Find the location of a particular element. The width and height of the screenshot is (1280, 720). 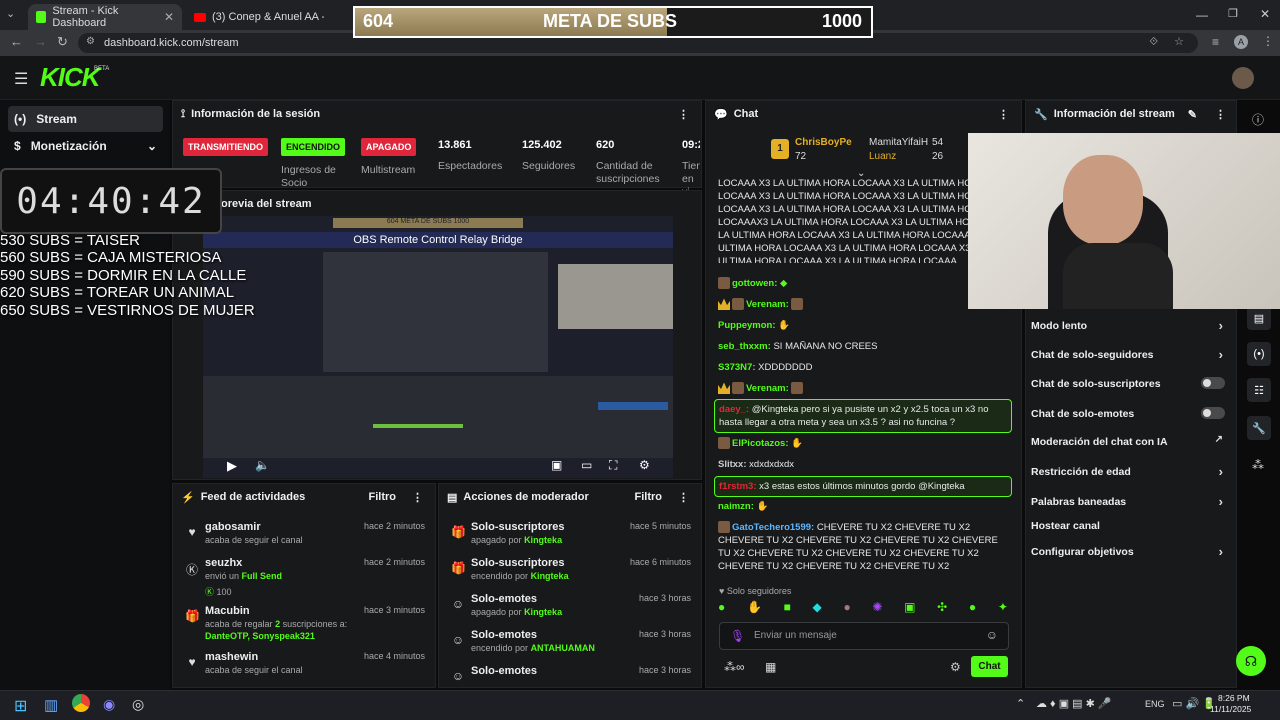

feed-user: Macubin is located at coordinates (227, 611).